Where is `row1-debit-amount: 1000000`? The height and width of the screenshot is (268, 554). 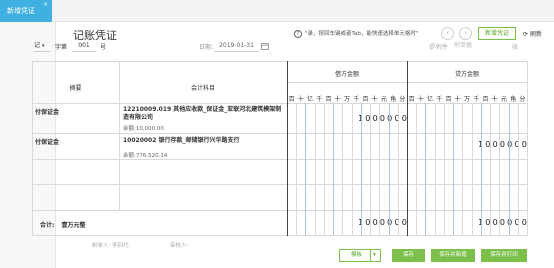
row1-debit-amount: 1000000 is located at coordinates (383, 118).